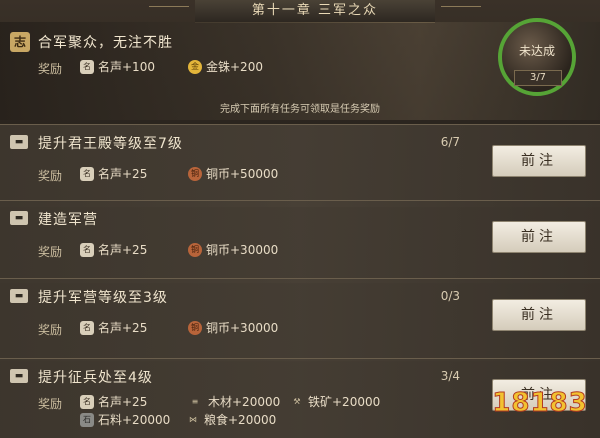 This screenshot has width=600, height=438. What do you see at coordinates (195, 401) in the screenshot?
I see `wood-icon: ≡` at bounding box center [195, 401].